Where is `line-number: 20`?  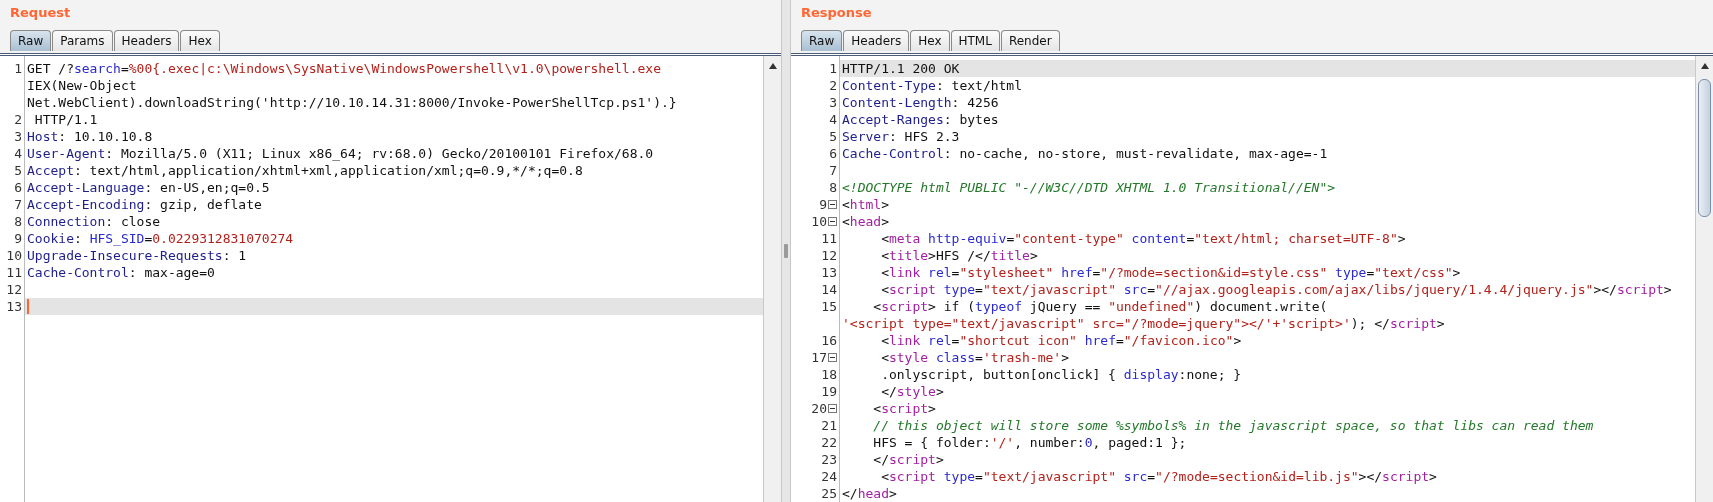 line-number: 20 is located at coordinates (819, 408).